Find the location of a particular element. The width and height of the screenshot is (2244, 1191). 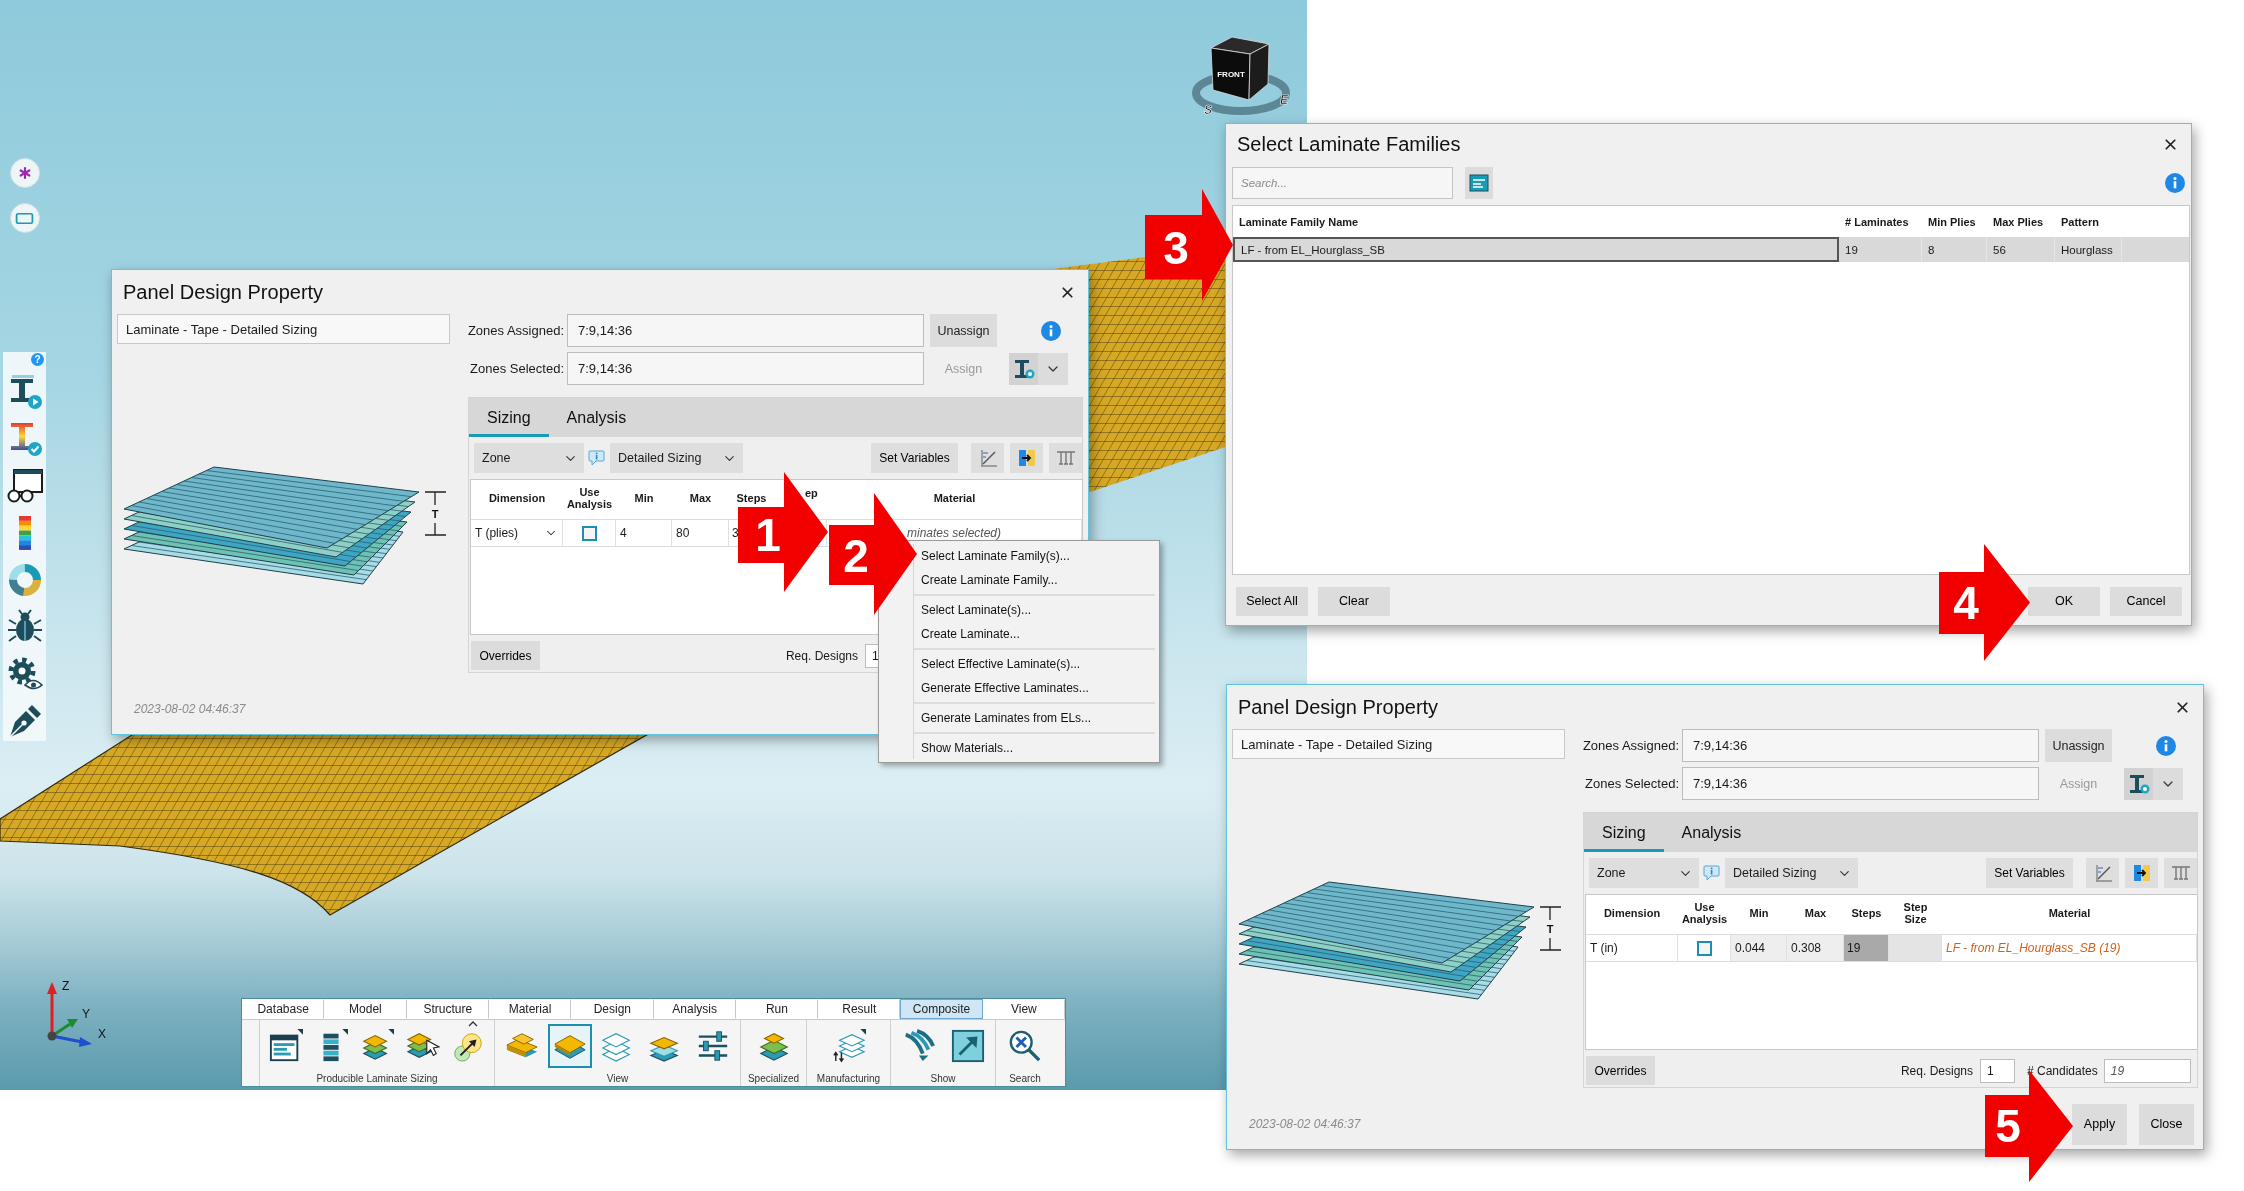

column-header: Max is located at coordinates (700, 497).